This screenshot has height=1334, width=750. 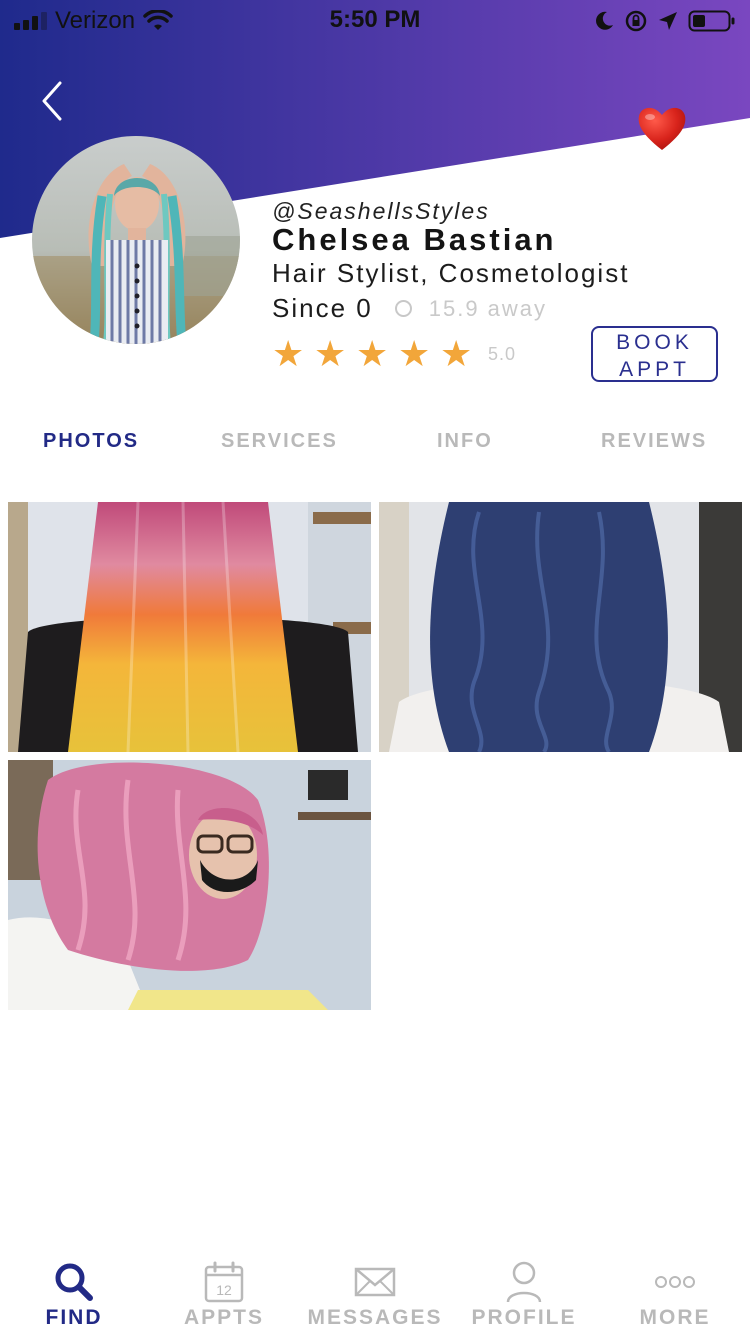 I want to click on nav-appts: 12 APPTS, so click(x=224, y=1292).